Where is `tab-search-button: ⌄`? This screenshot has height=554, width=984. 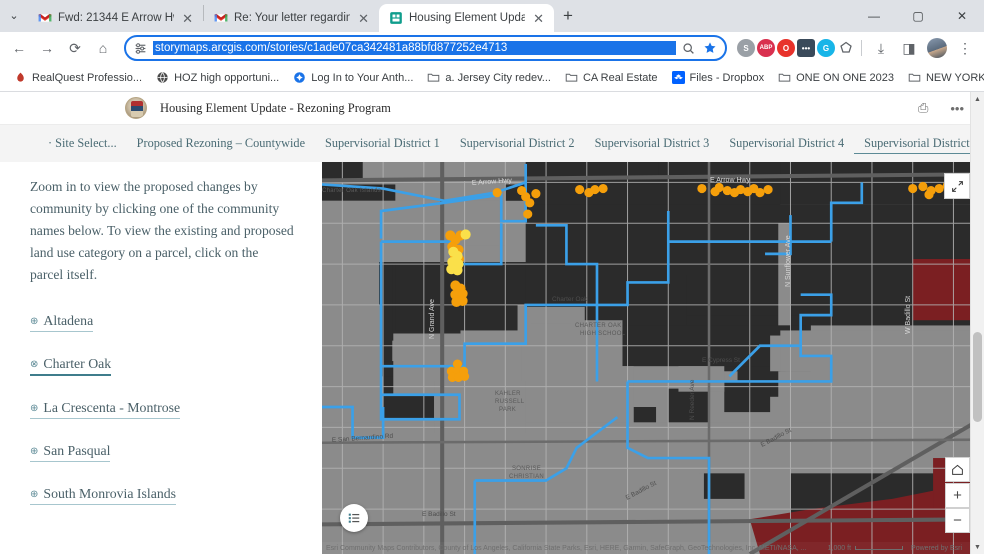 tab-search-button: ⌄ is located at coordinates (14, 16).